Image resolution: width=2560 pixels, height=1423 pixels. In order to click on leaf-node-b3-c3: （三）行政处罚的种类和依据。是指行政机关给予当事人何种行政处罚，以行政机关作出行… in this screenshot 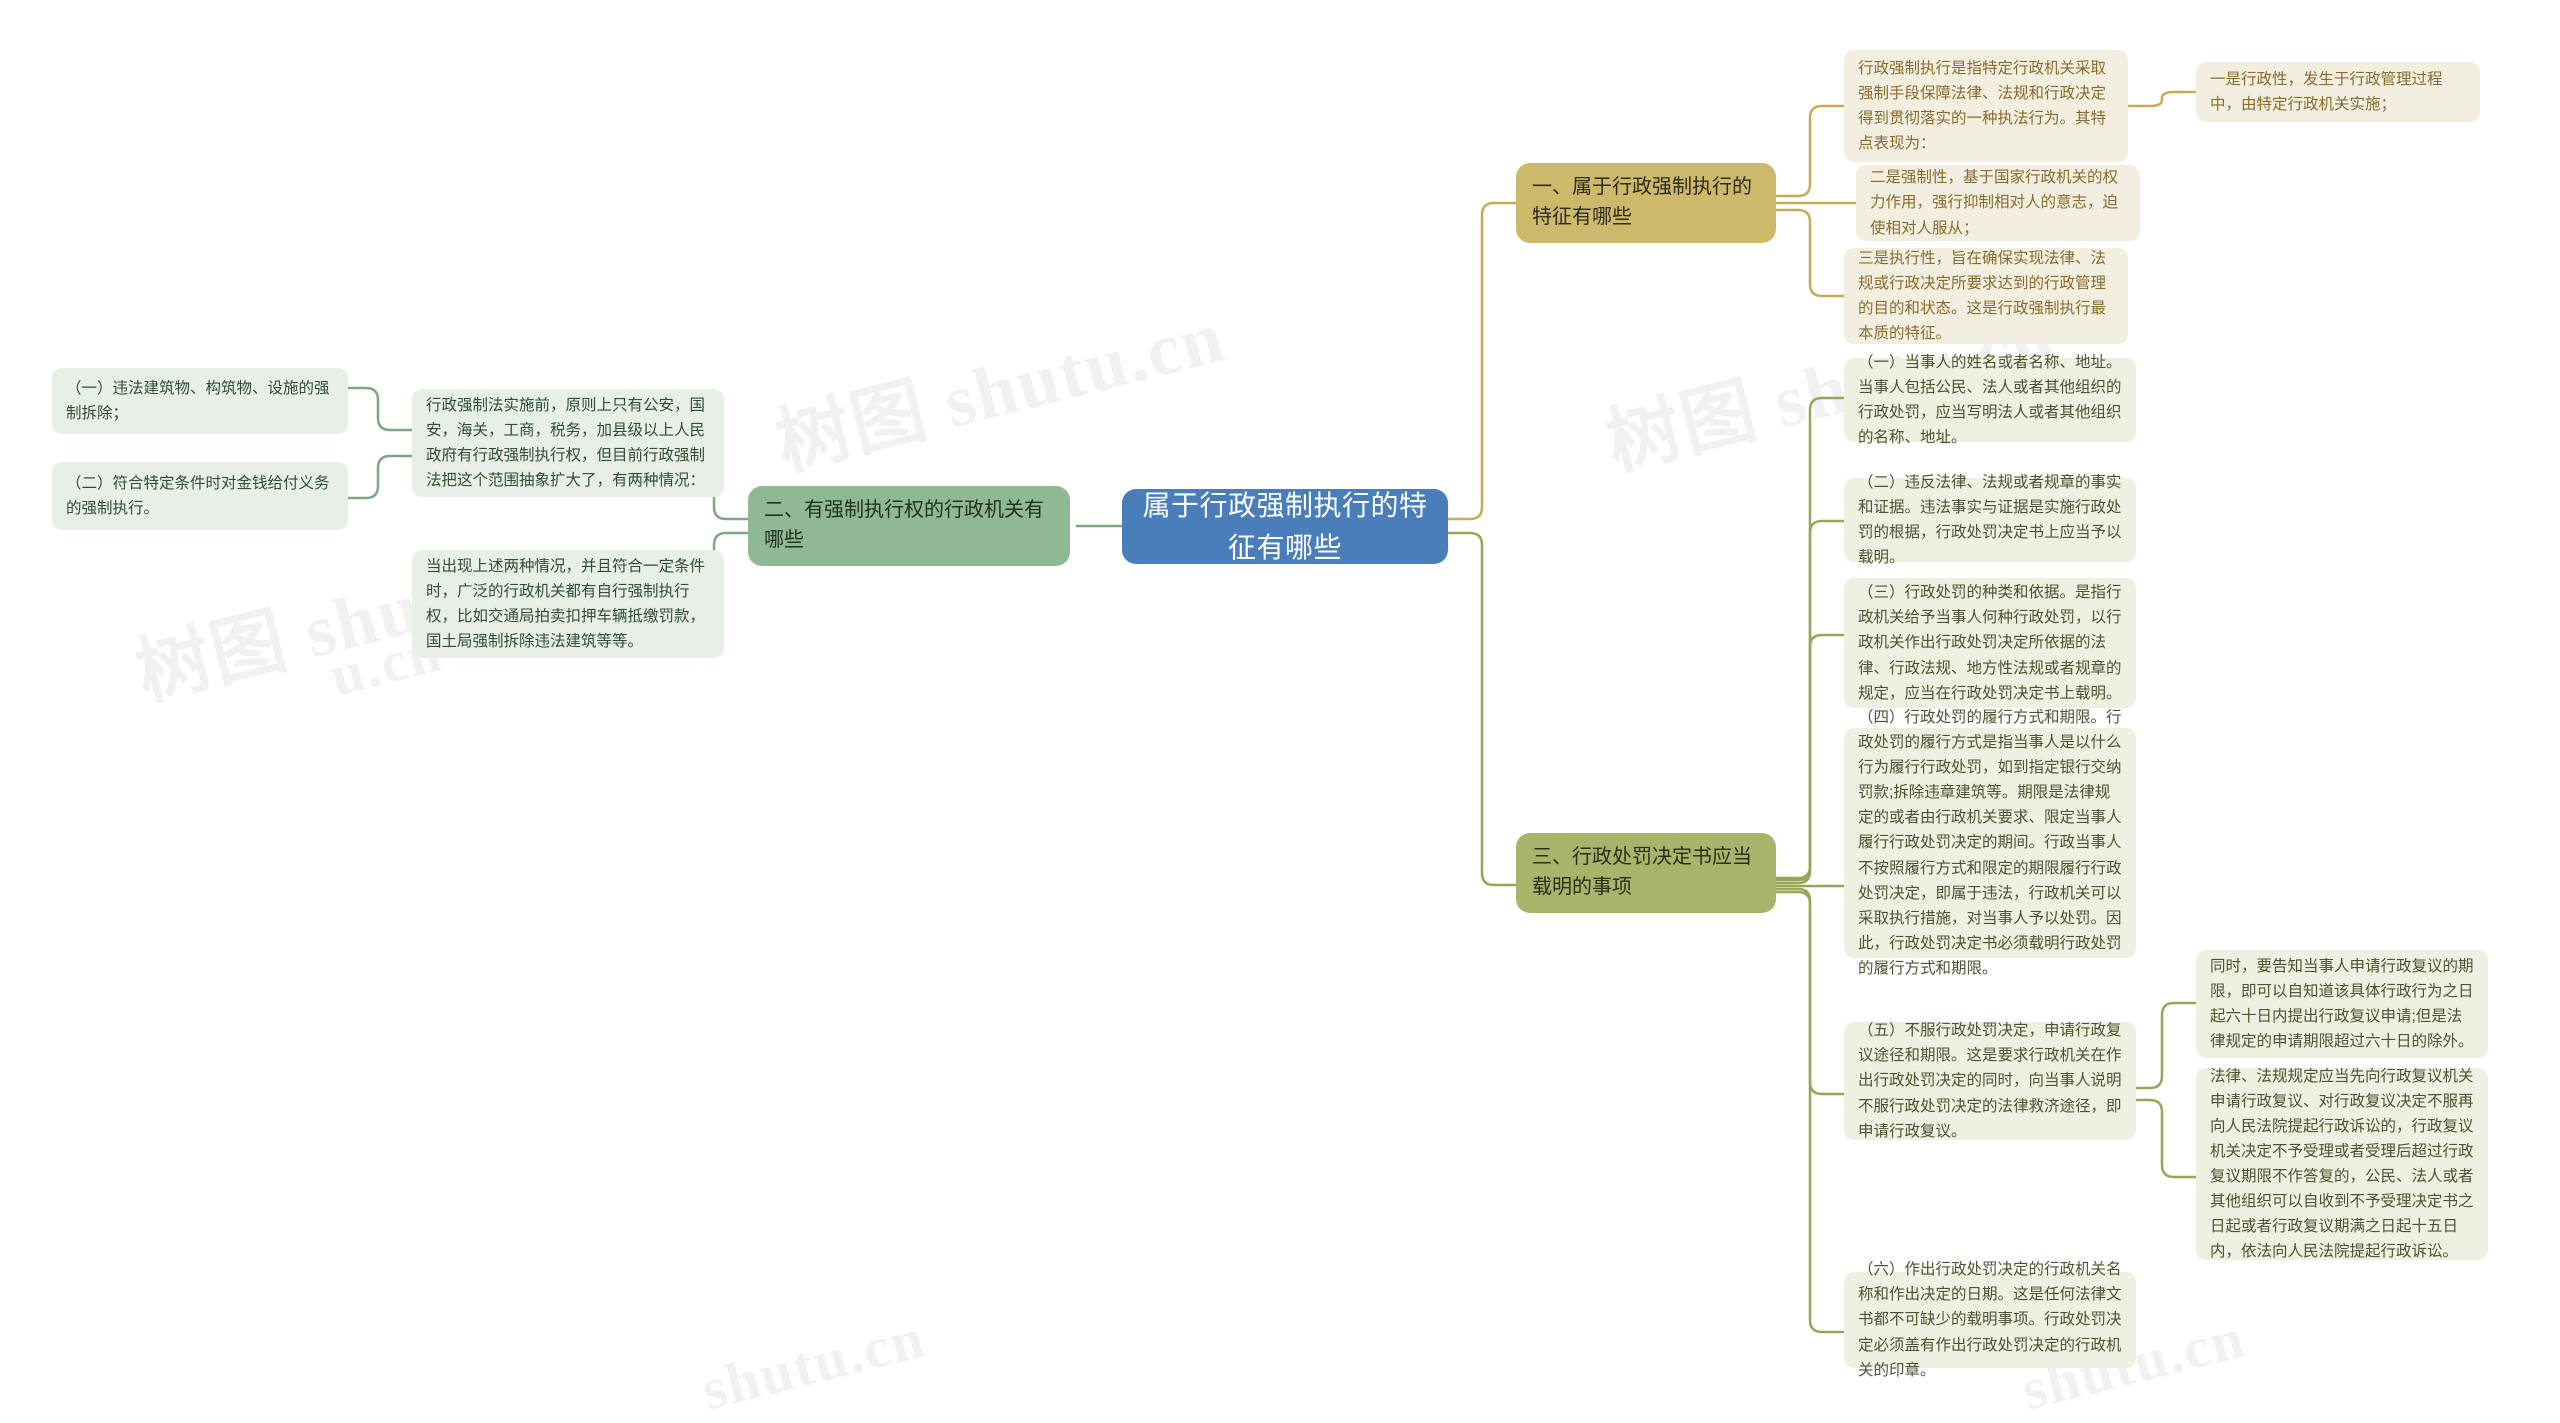, I will do `click(1990, 643)`.